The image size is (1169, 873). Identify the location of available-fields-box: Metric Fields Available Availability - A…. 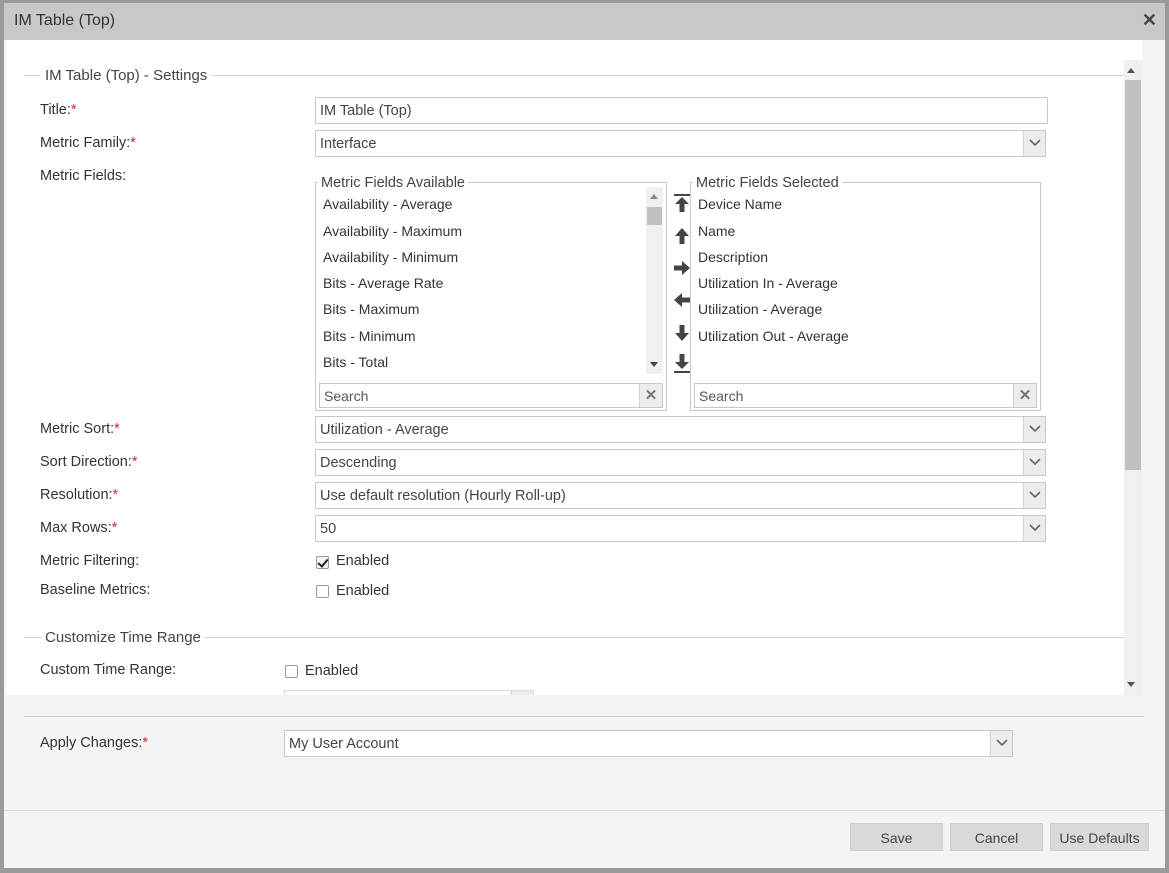
(491, 293).